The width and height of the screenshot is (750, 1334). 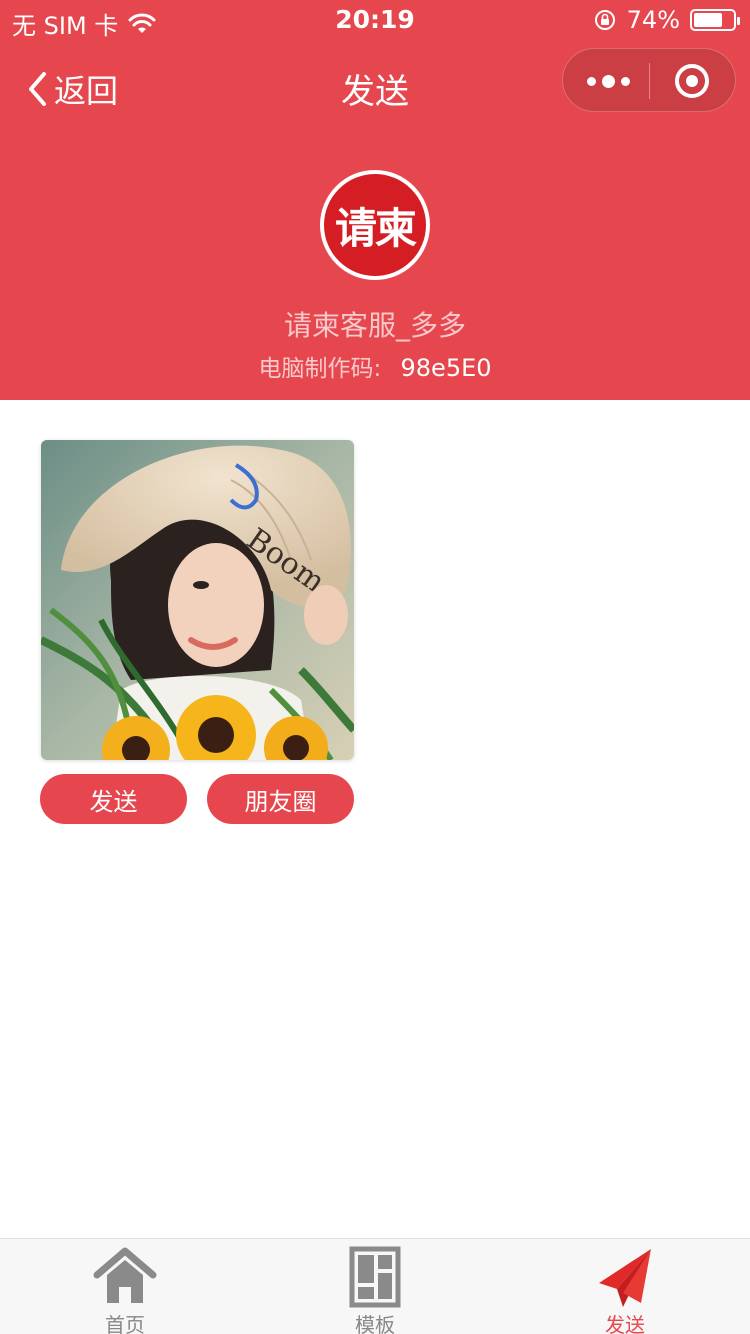 I want to click on tab-templates-label: 模板, so click(x=375, y=1323).